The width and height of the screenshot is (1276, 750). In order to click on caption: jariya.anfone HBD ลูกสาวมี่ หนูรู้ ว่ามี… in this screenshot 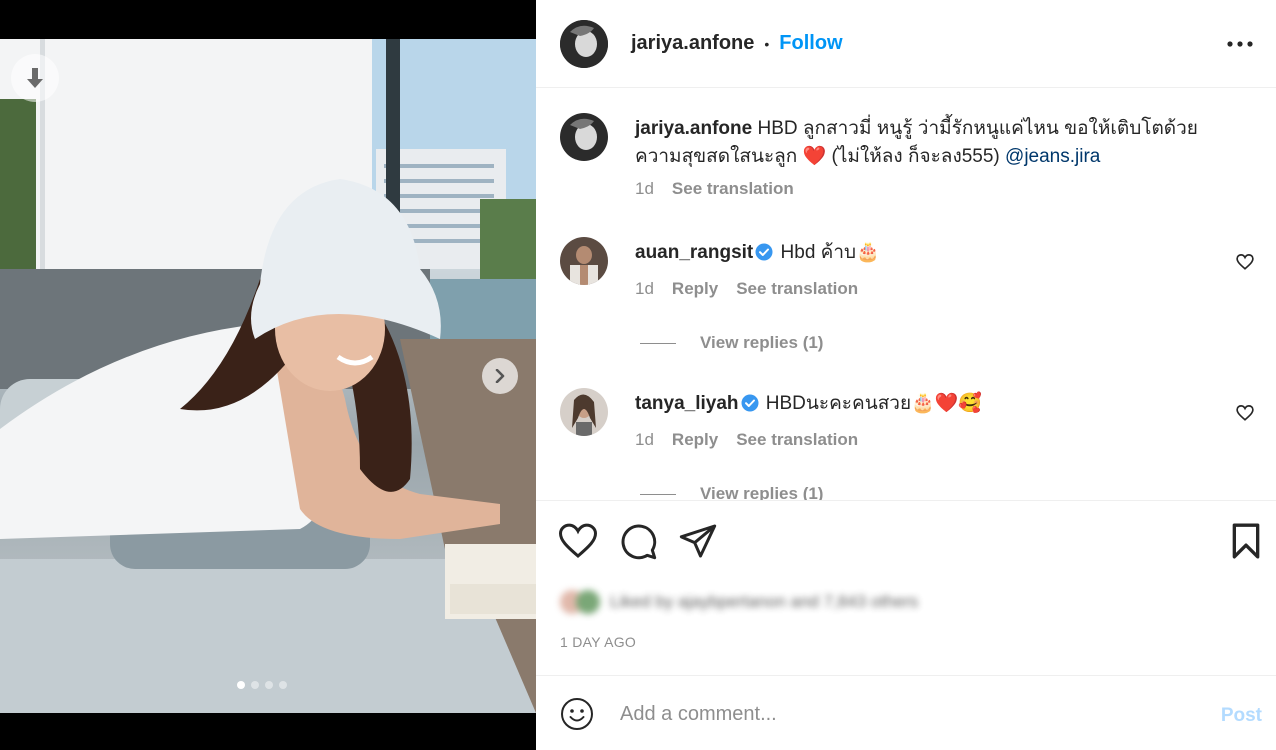, I will do `click(910, 173)`.